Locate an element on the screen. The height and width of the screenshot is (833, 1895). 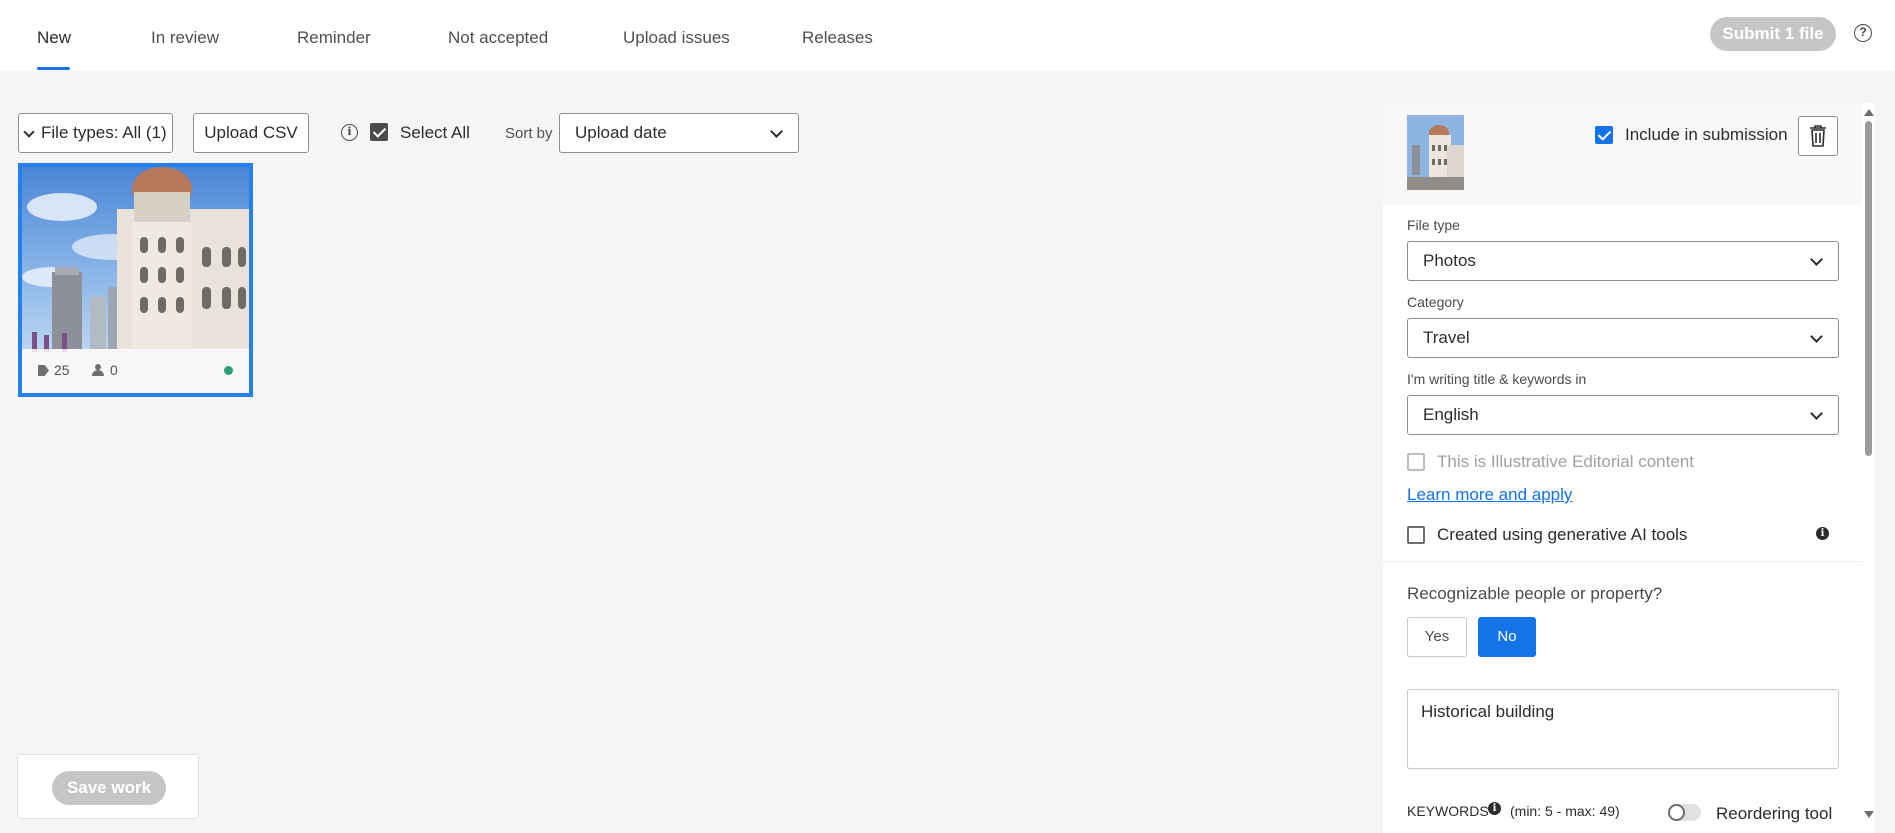
save-work-panel: Save work is located at coordinates (108, 786).